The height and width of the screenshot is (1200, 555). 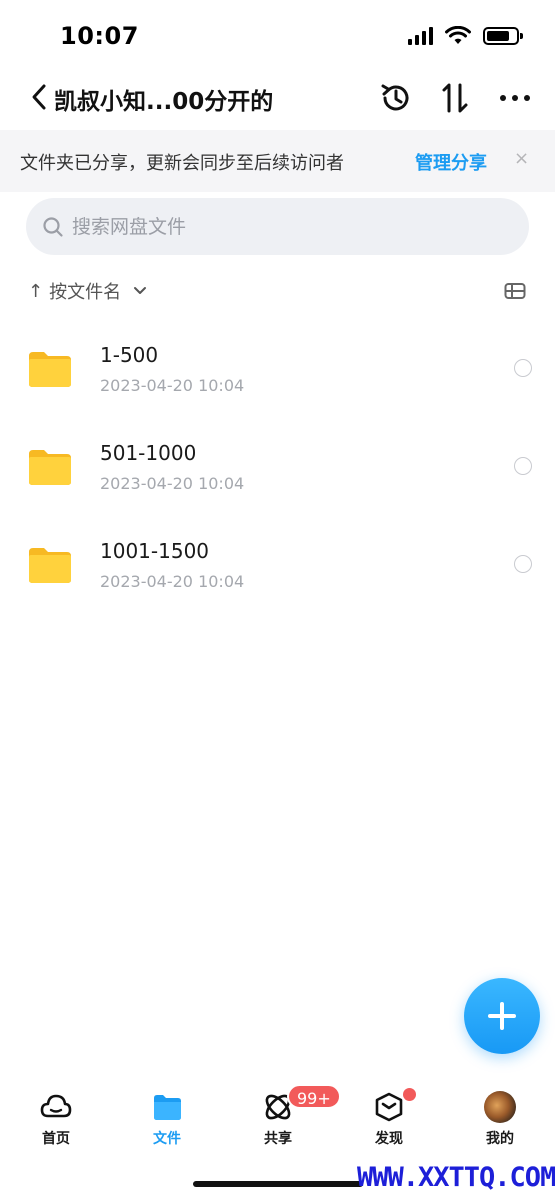 I want to click on avatar, so click(x=500, y=1107).